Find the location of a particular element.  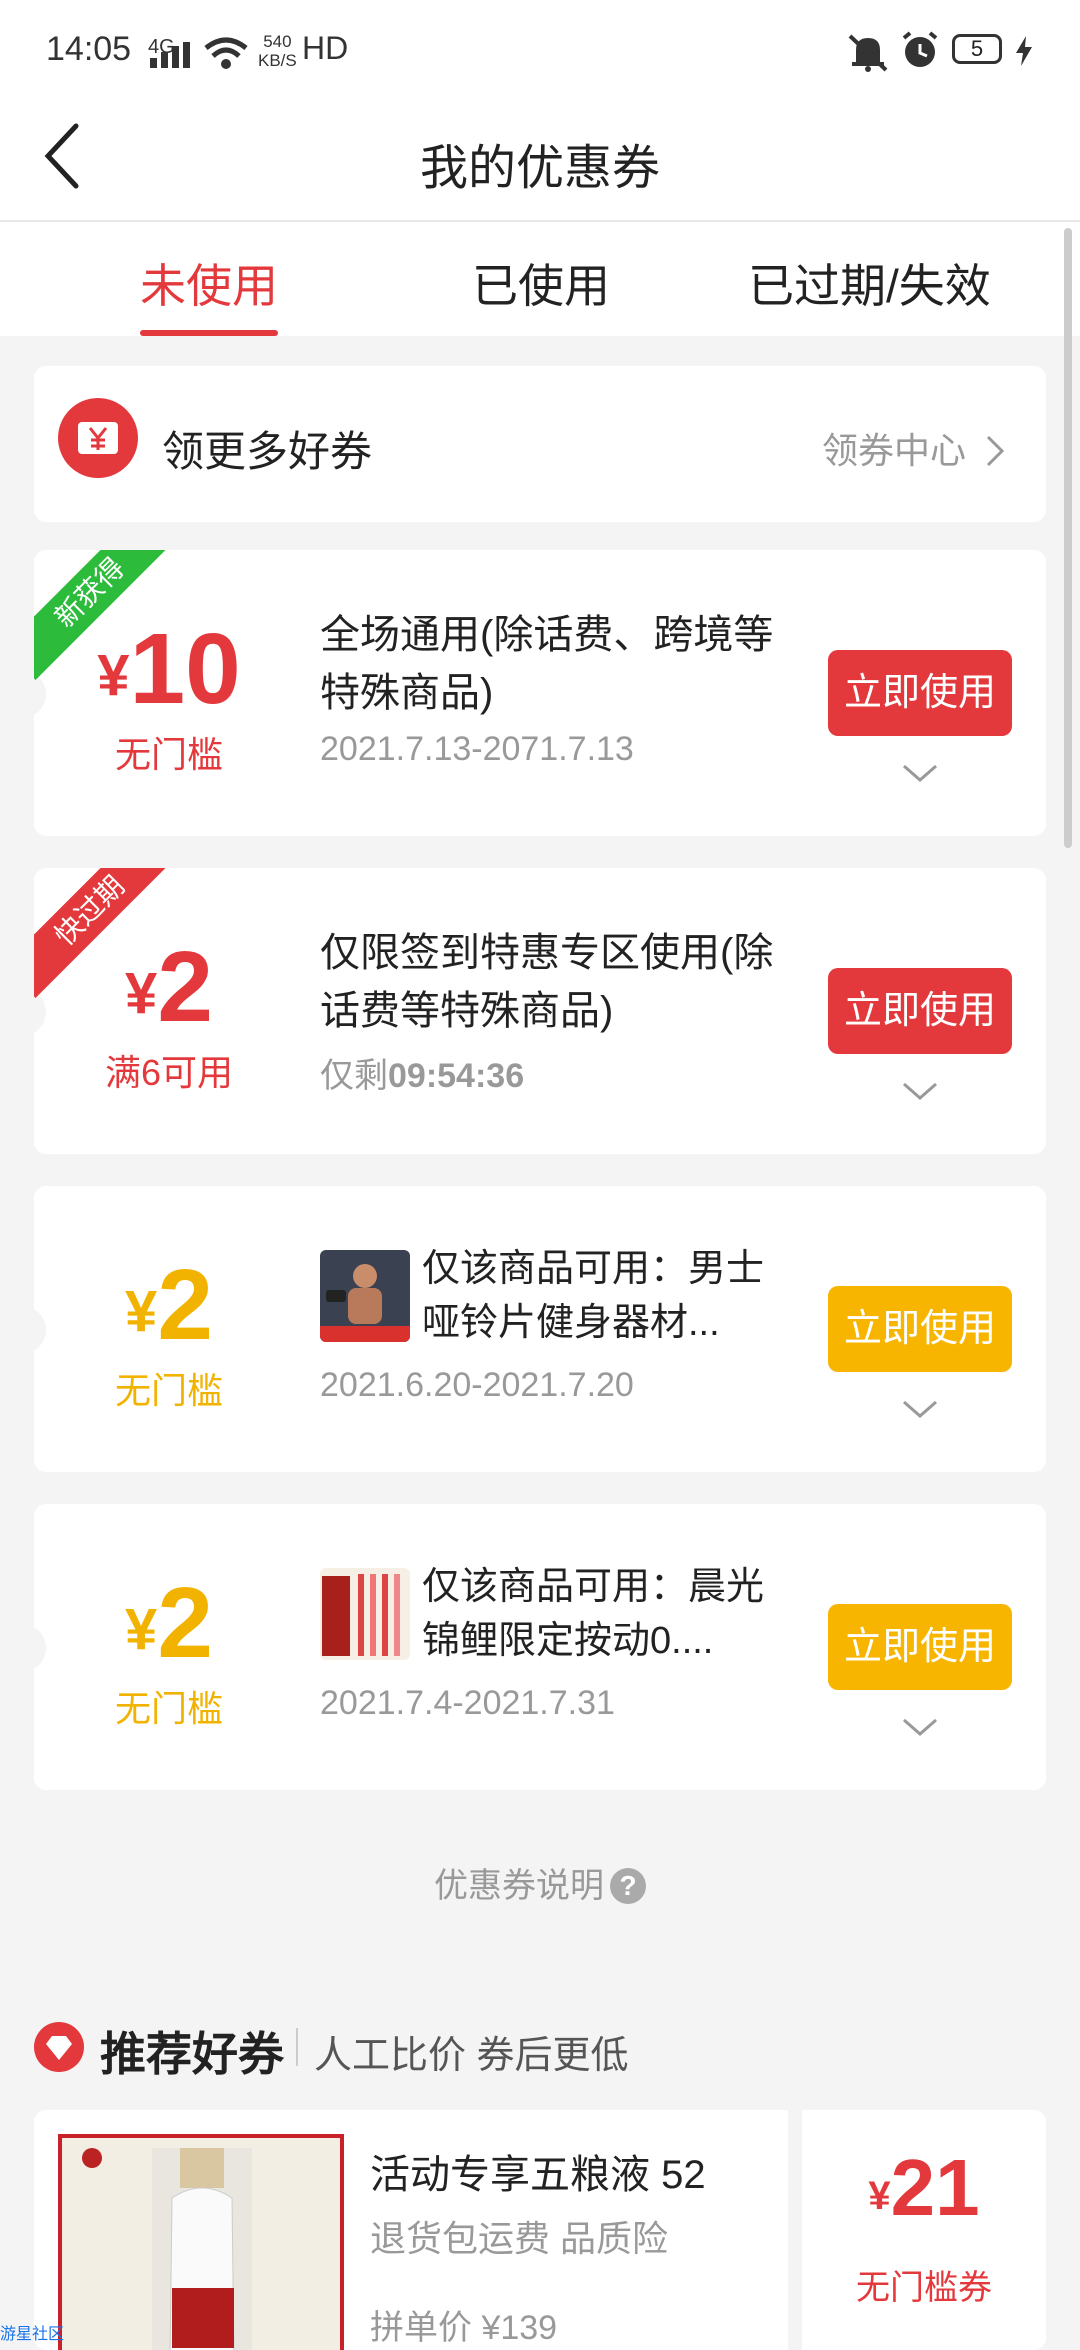

coupon-description: 全场通用(除话费、跨境等特殊商品) is located at coordinates (547, 664).